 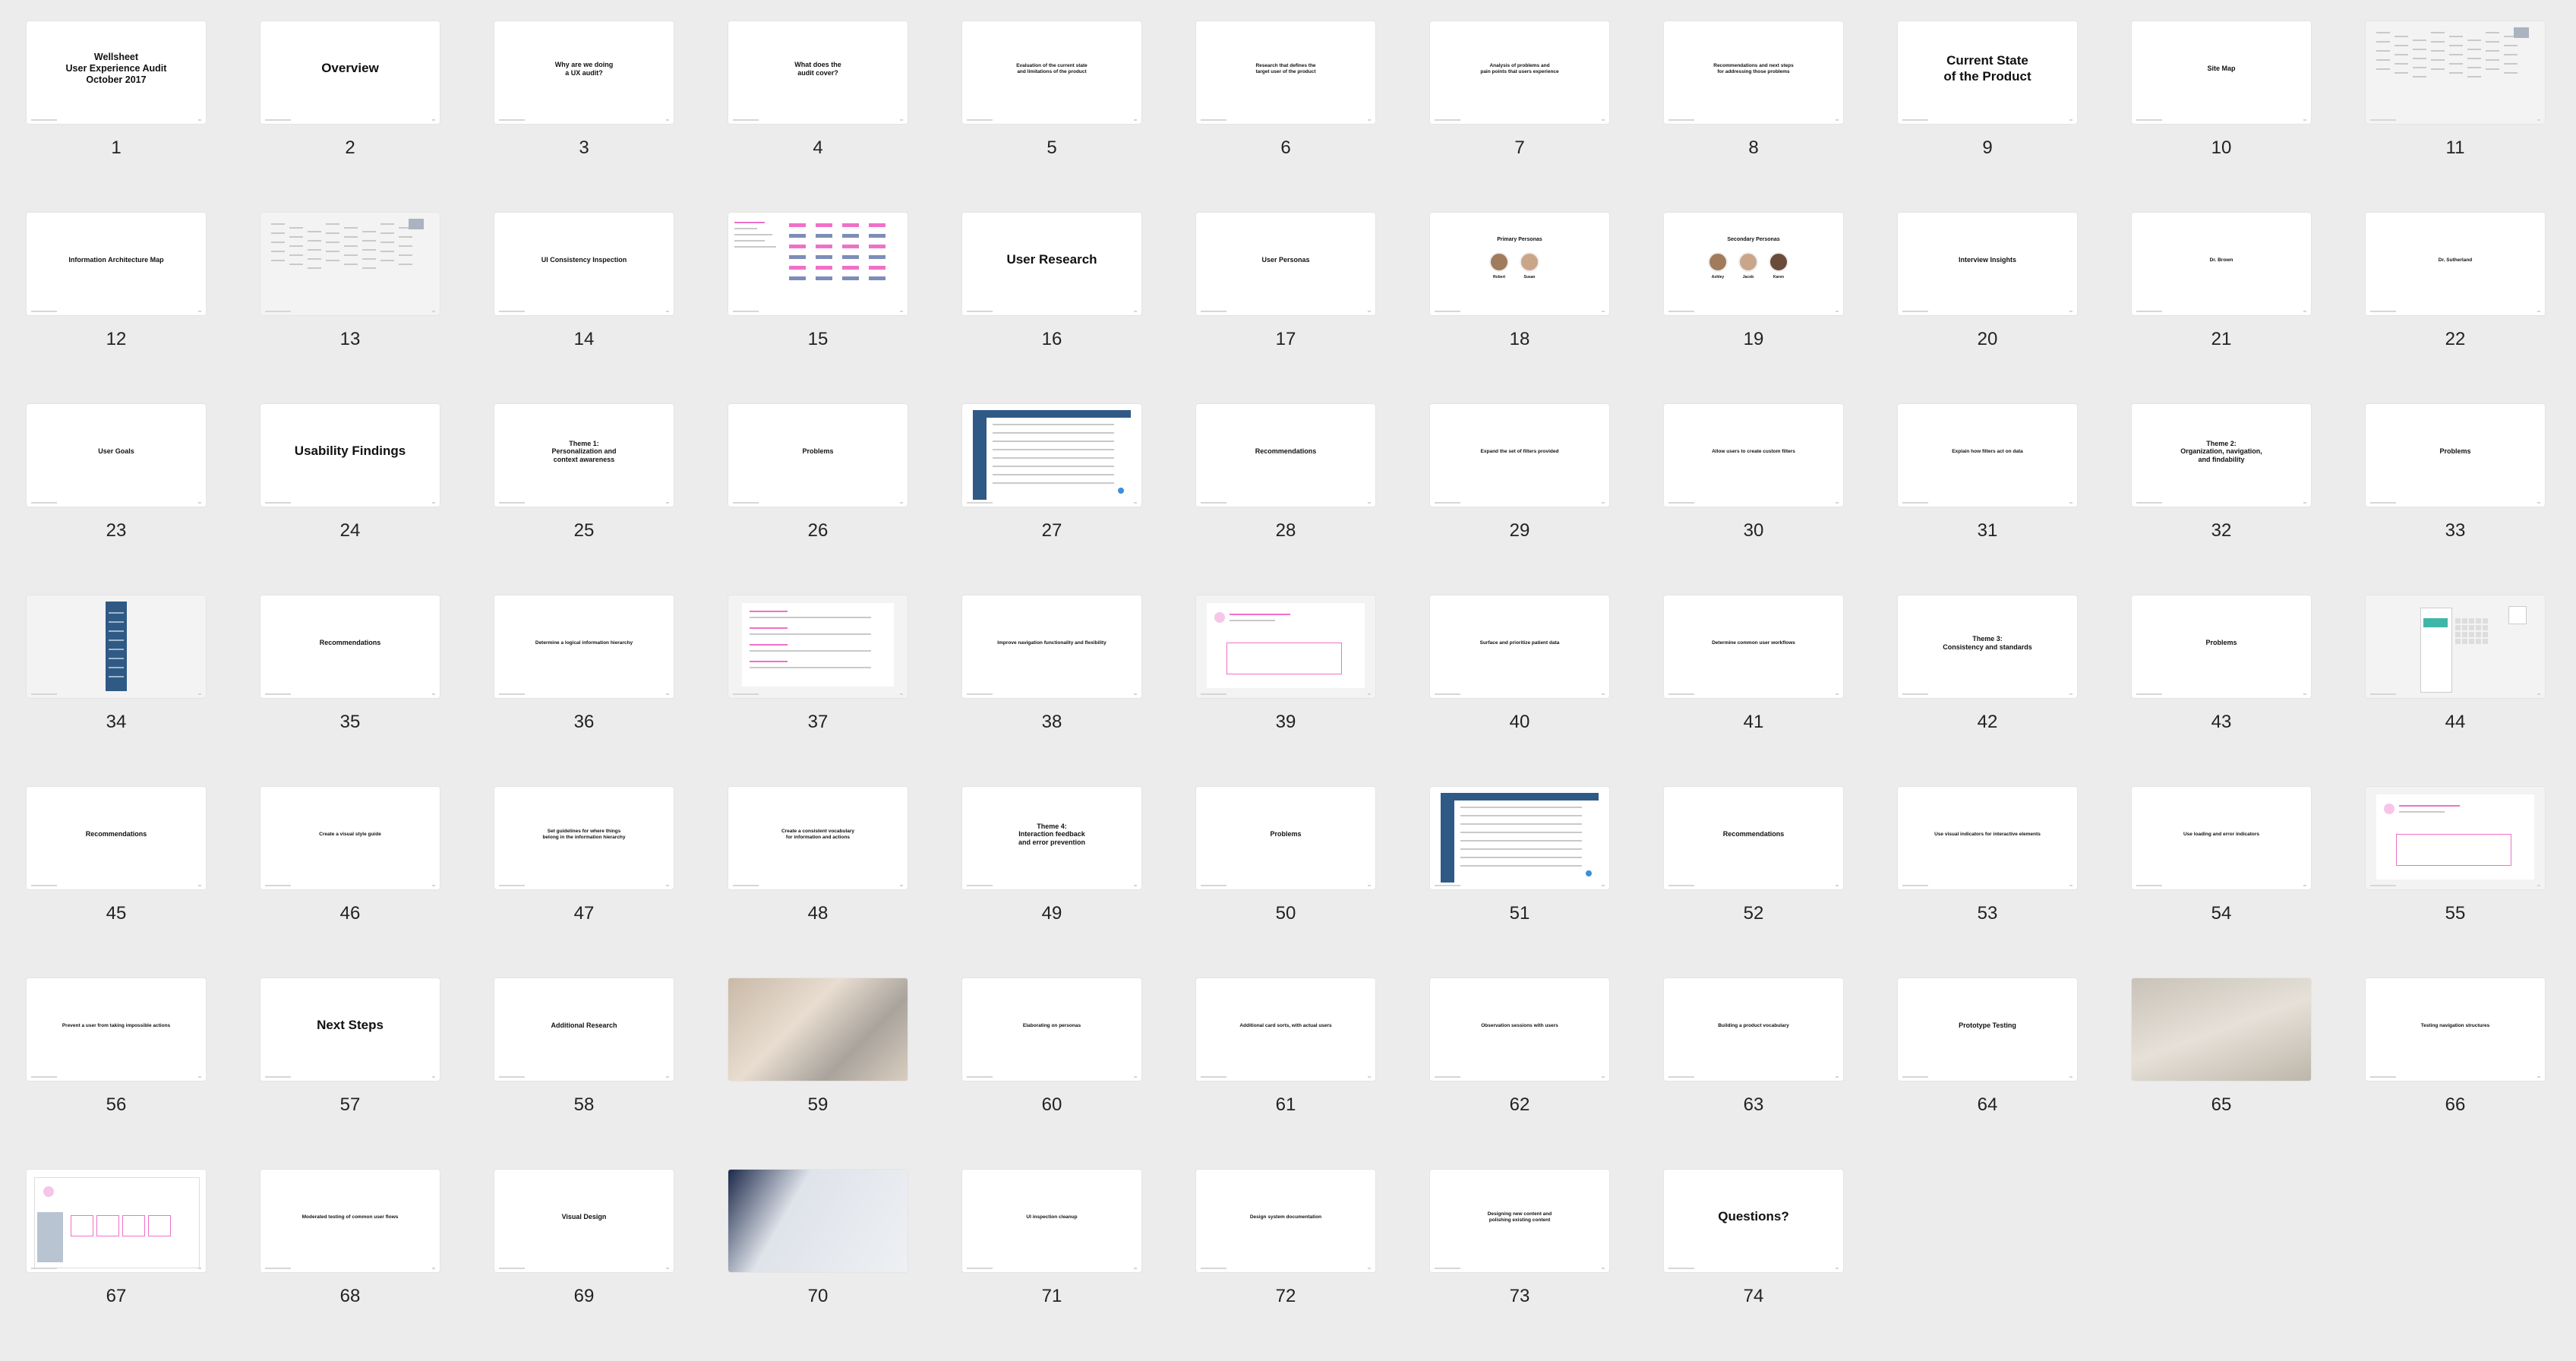 What do you see at coordinates (818, 530) in the screenshot?
I see `slide-number: 26` at bounding box center [818, 530].